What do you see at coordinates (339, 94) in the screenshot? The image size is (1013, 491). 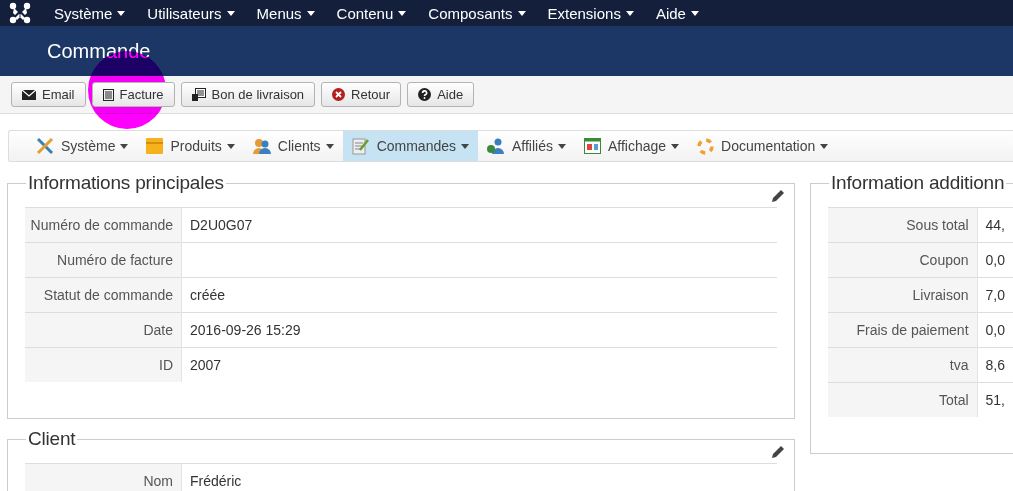 I see `cancel-icon` at bounding box center [339, 94].